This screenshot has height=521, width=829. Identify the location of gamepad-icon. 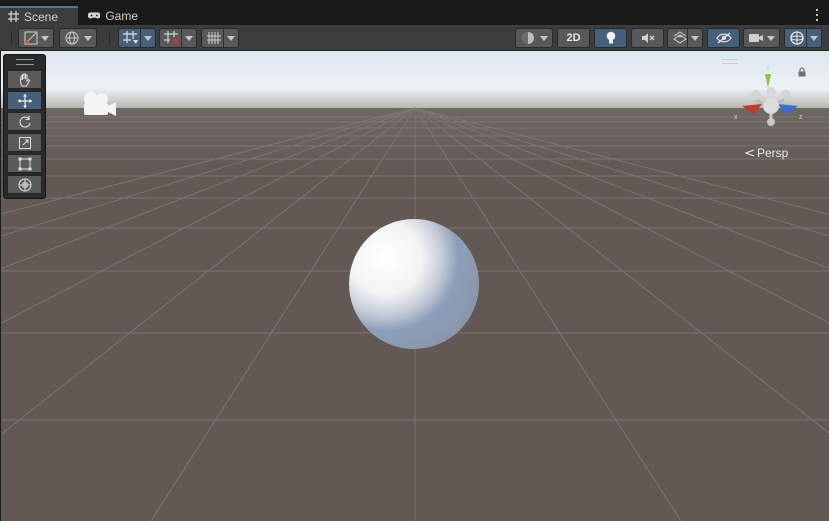
(94, 15).